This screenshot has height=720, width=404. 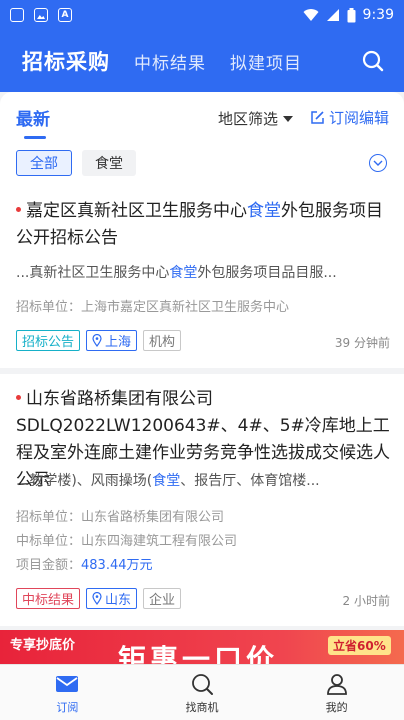 I want to click on nav-find-opportunities: 找商机, so click(x=202, y=692).